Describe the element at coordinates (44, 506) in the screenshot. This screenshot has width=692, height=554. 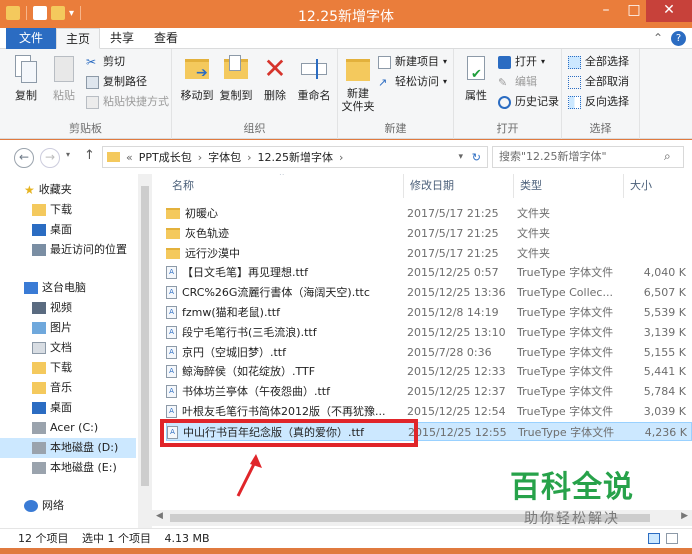
I see `nav-network: 网络` at that location.